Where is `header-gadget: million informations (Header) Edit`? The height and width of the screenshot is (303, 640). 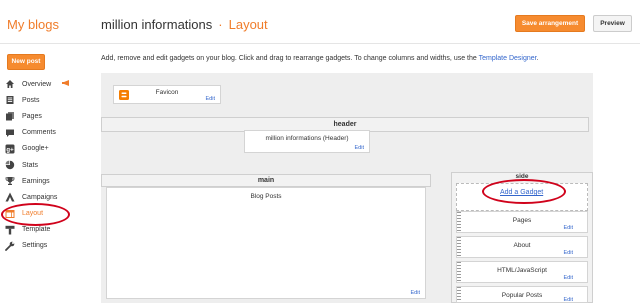 header-gadget: million informations (Header) Edit is located at coordinates (307, 141).